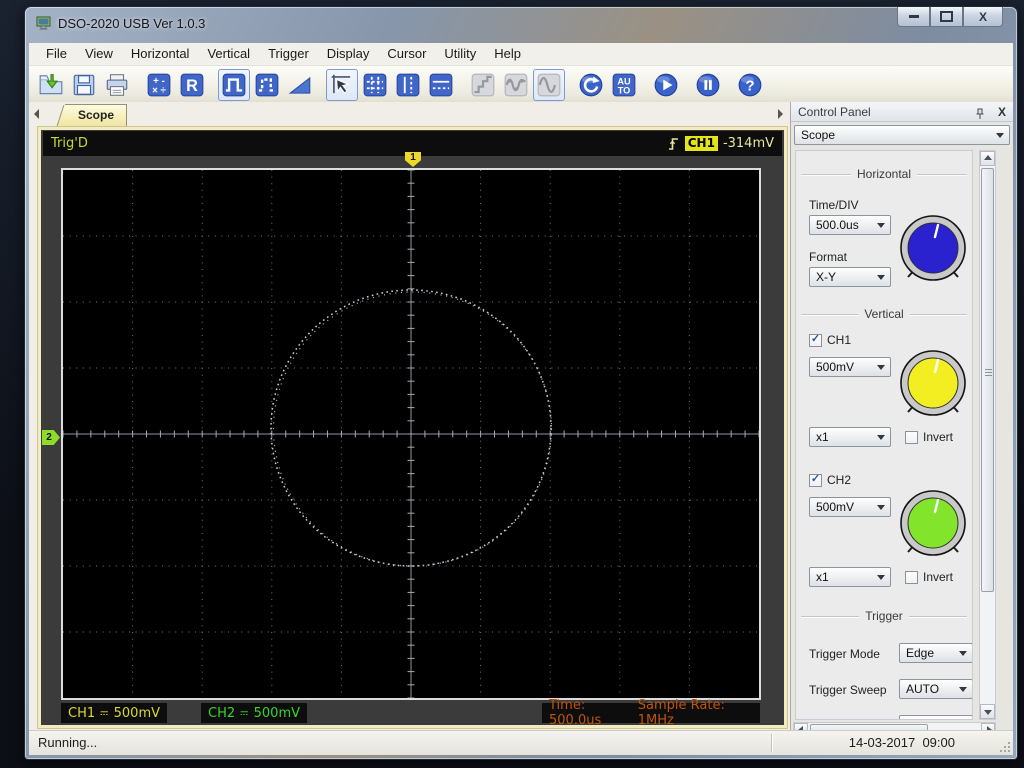 This screenshot has height=768, width=1024. Describe the element at coordinates (901, 742) in the screenshot. I see `status-datetime: 14-03-2017 09:00` at that location.